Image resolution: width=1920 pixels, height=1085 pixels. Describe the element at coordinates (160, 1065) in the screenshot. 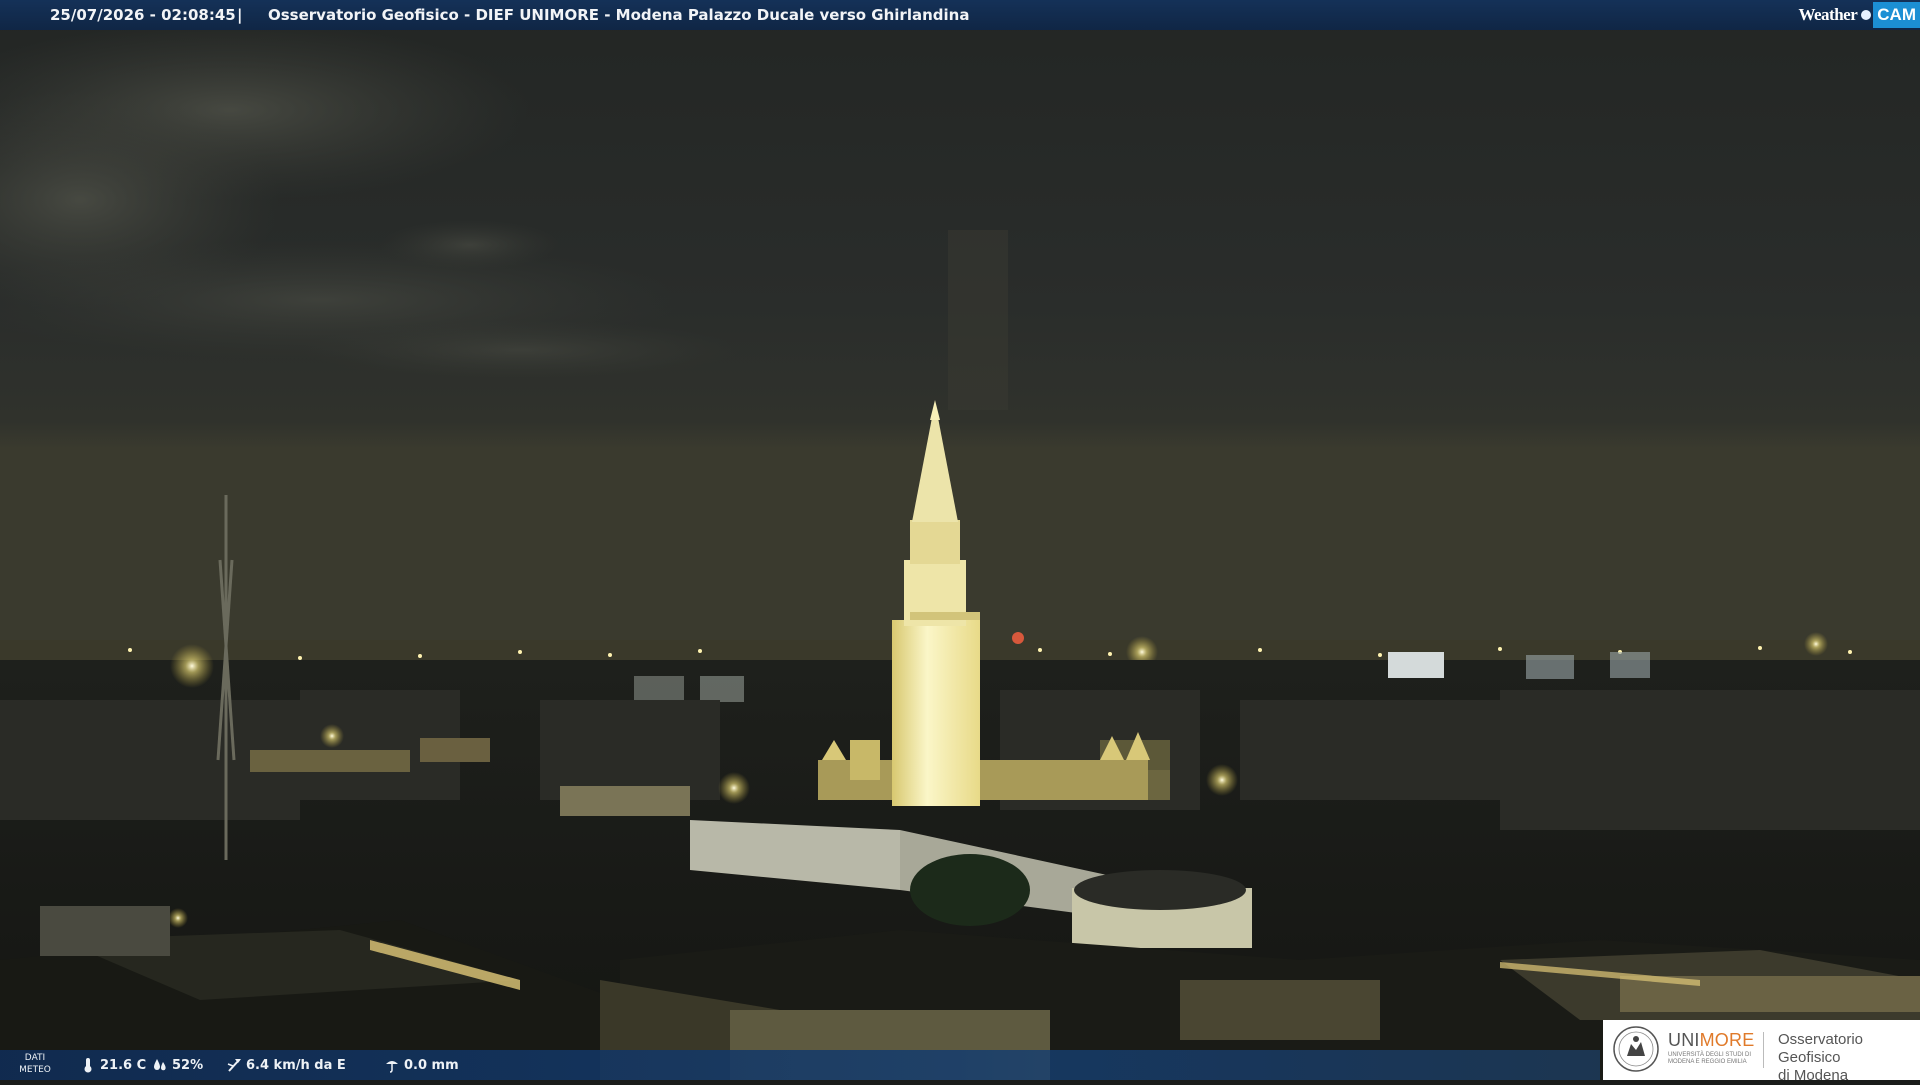

I see `humidity-drops-icon` at that location.